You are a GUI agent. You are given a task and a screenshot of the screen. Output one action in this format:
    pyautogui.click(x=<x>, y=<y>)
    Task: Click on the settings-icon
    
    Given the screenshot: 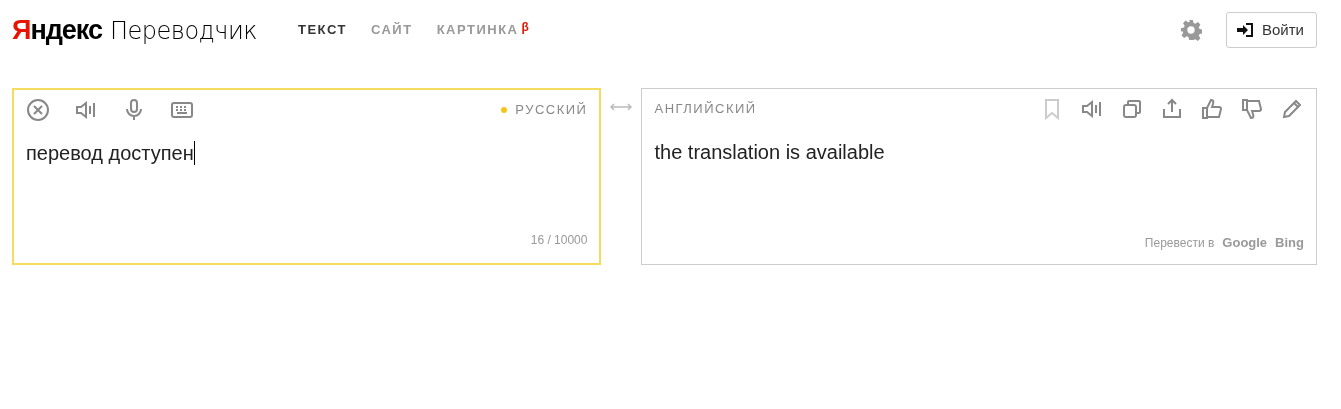 What is the action you would take?
    pyautogui.click(x=1191, y=30)
    